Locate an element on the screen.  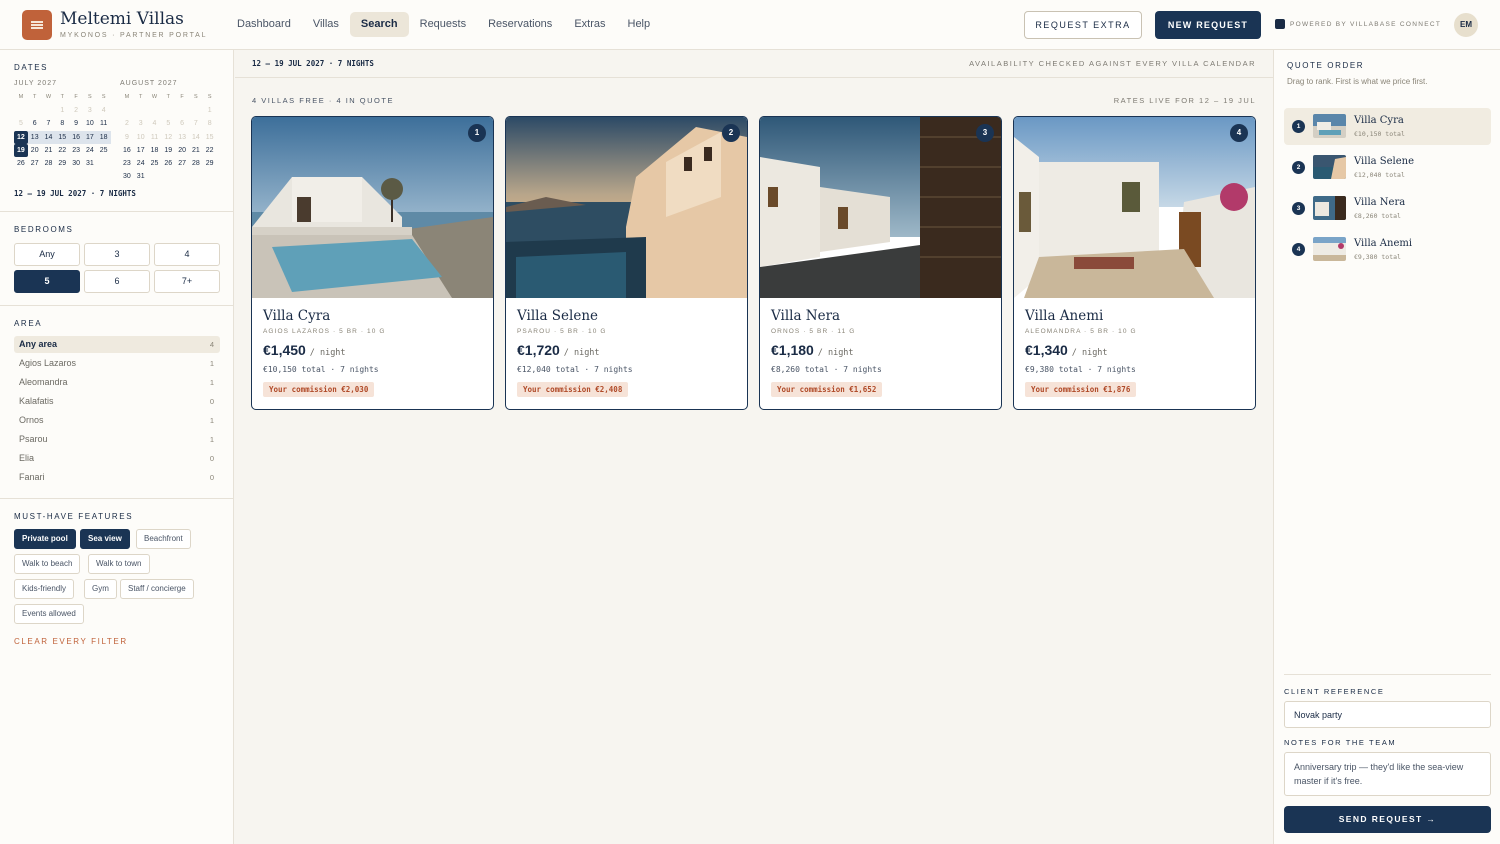
bedroom-5-button: 5 is located at coordinates (47, 281).